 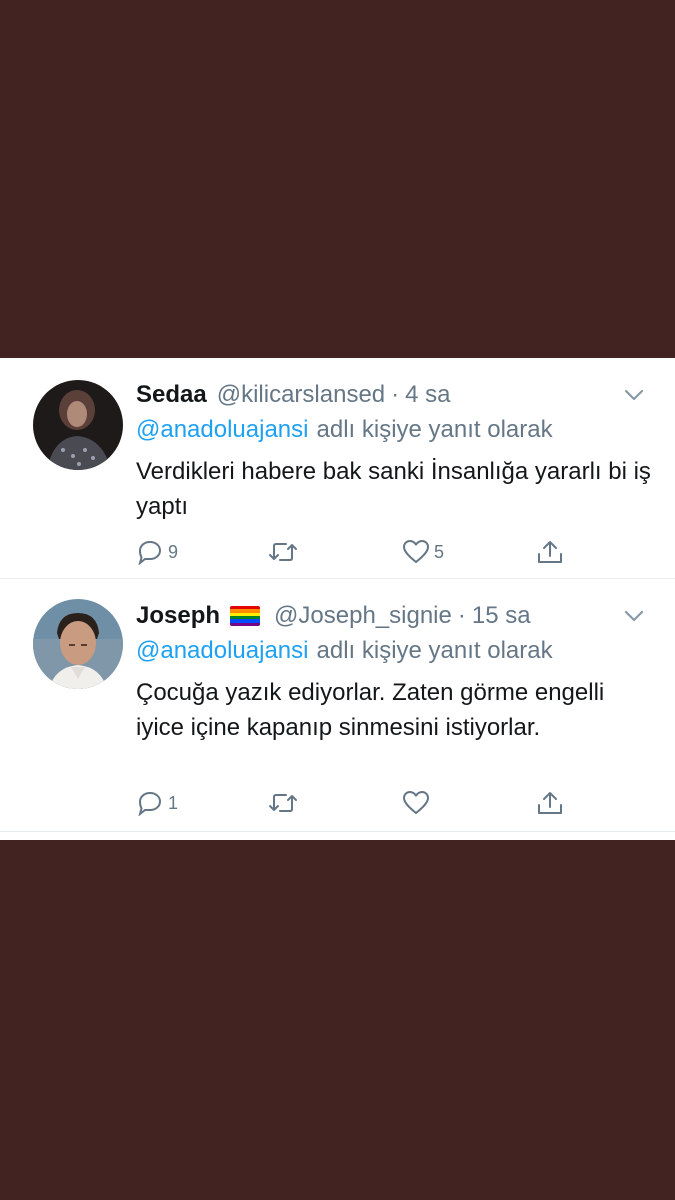 I want to click on tweet-actions: 1, so click(x=356, y=803).